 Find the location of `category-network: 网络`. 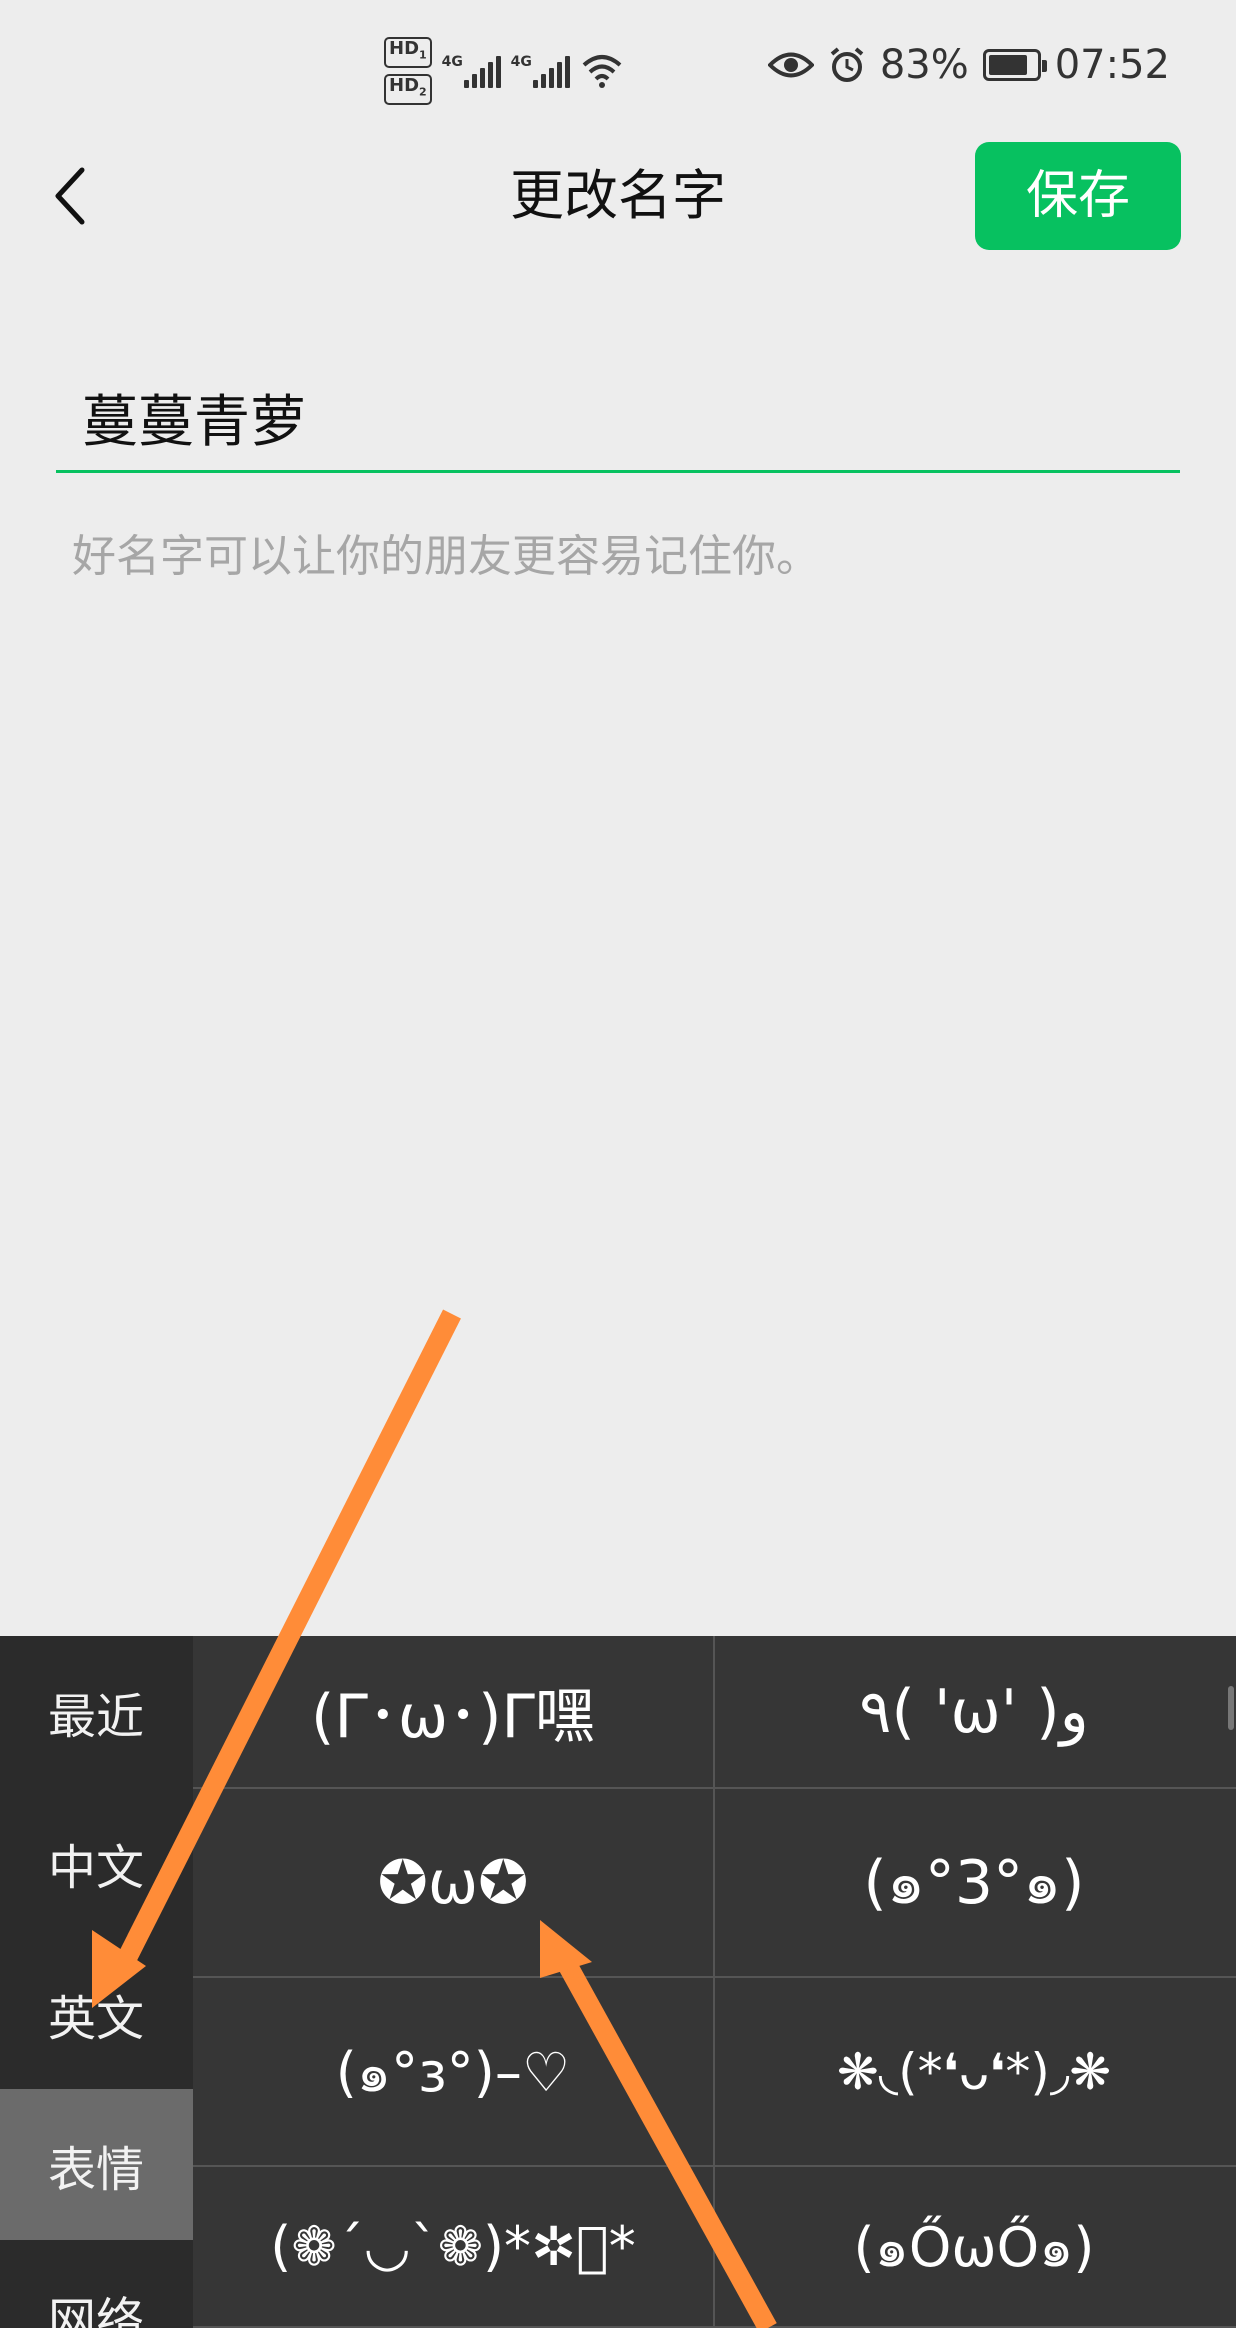

category-network: 网络 is located at coordinates (96, 2284).